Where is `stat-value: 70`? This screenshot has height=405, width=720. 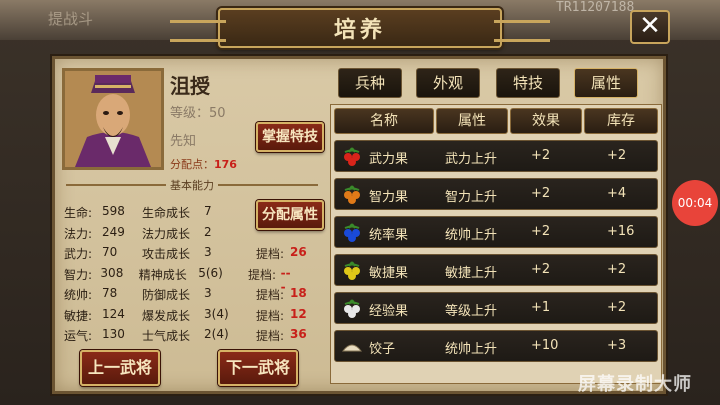
stat-value: 70 is located at coordinates (110, 252).